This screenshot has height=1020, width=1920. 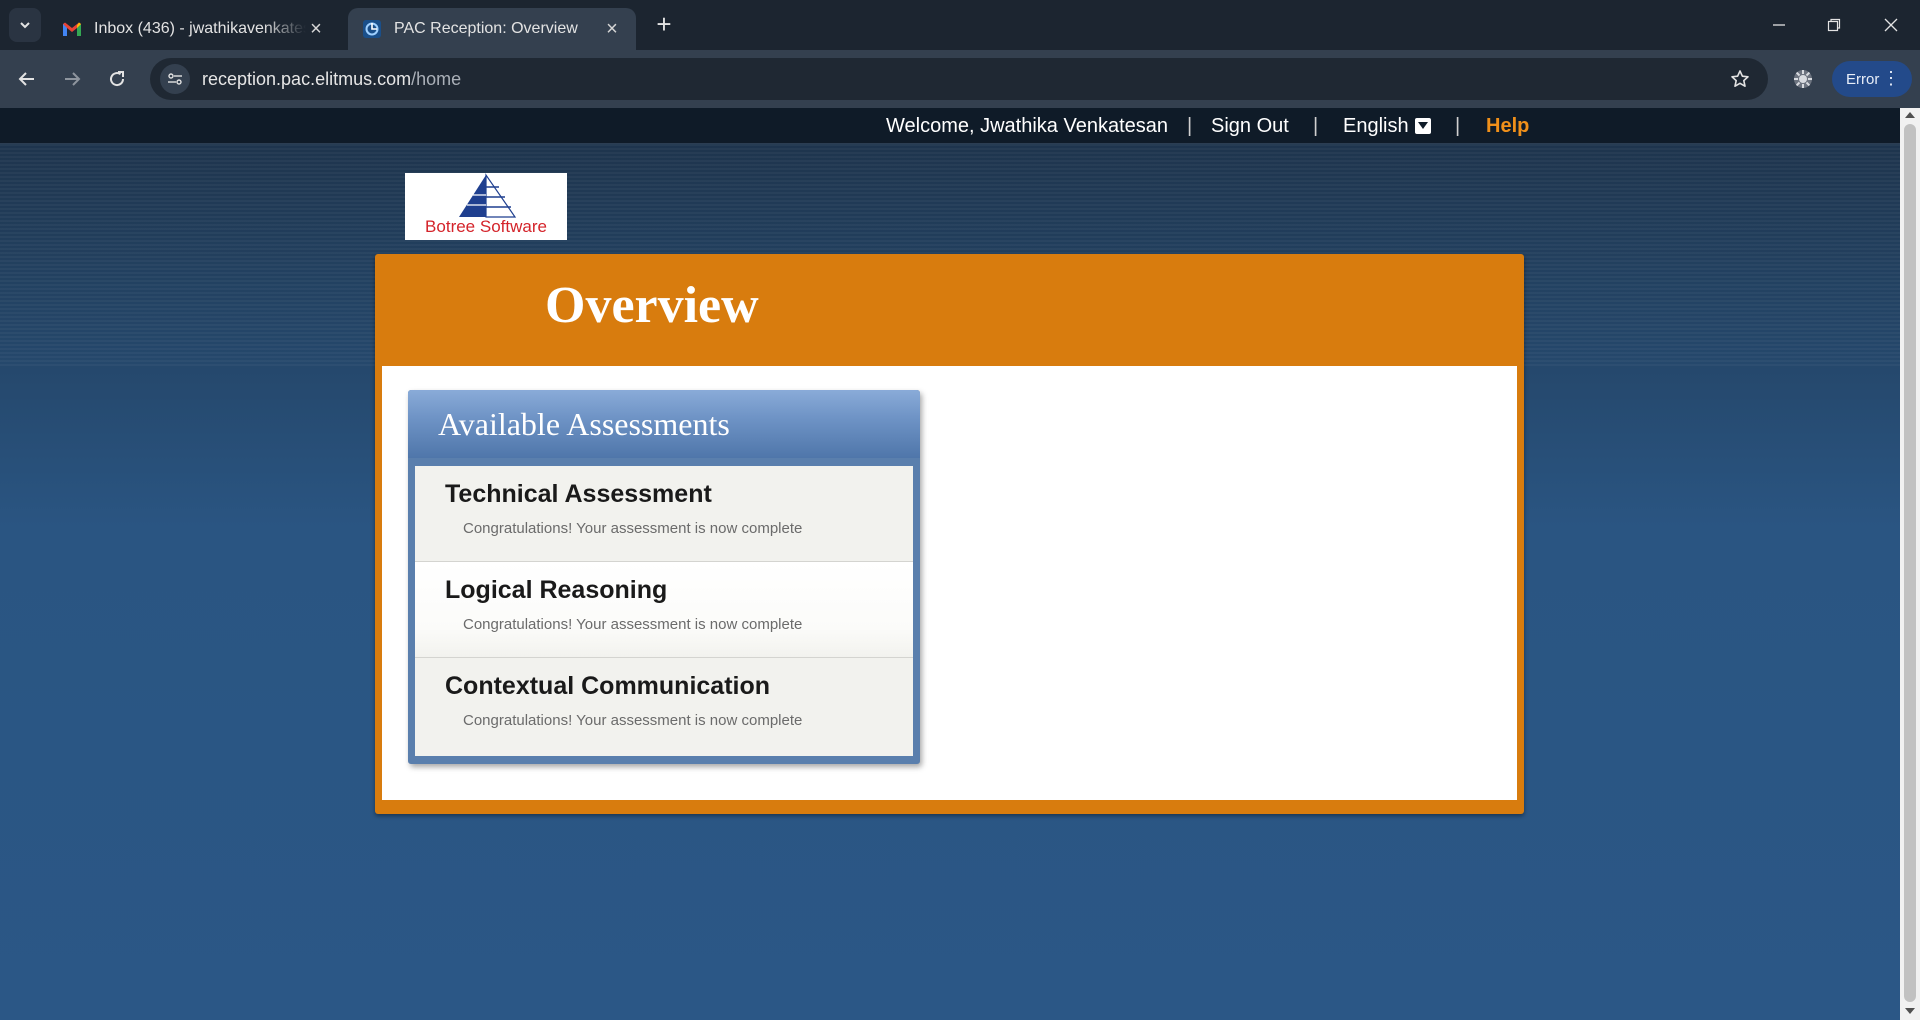 I want to click on close-window-icon, so click(x=1891, y=25).